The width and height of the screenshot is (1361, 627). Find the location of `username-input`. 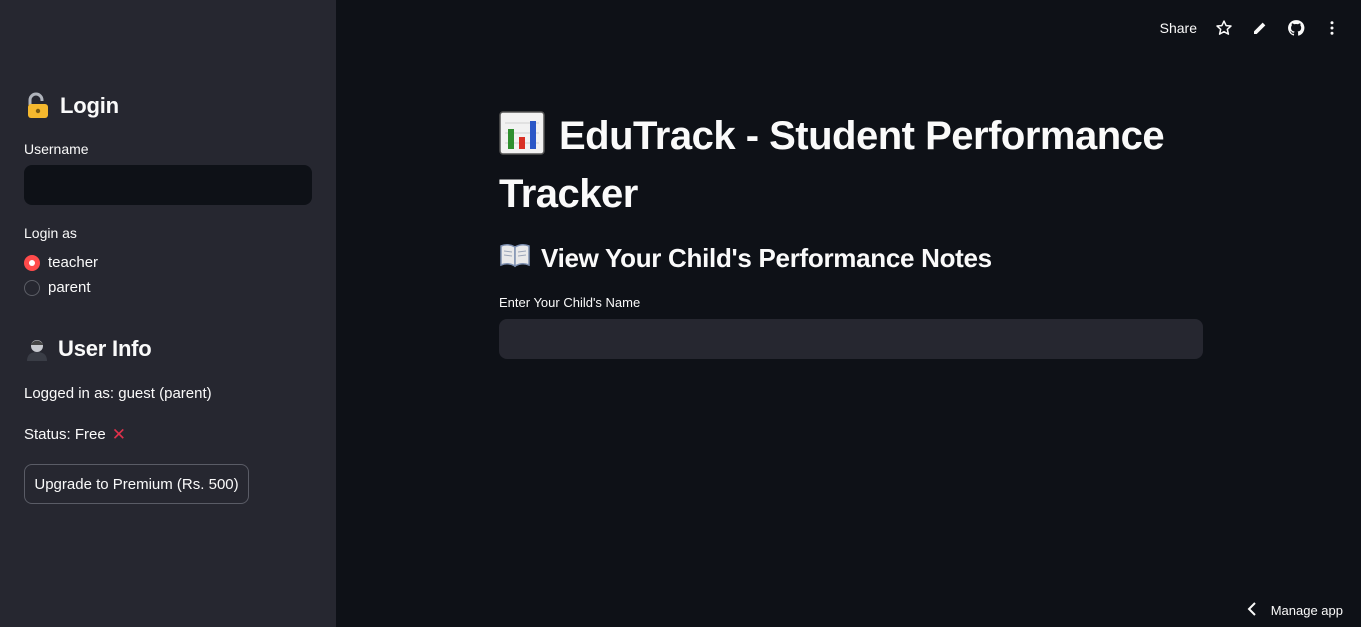

username-input is located at coordinates (168, 185).